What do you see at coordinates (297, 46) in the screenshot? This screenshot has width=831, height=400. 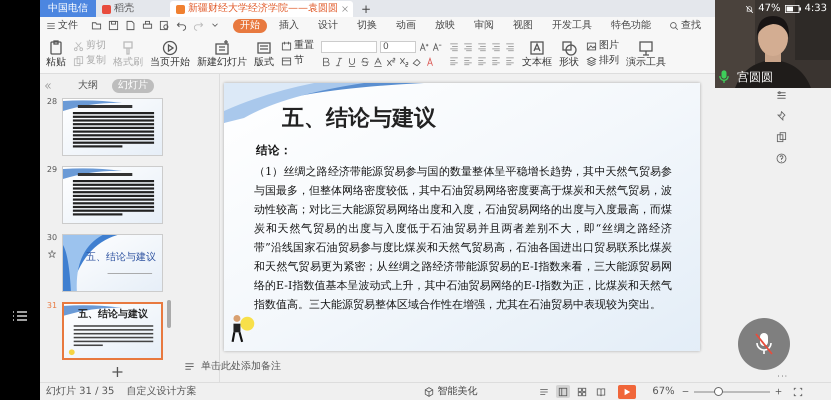 I see `ribbon-button: 重置` at bounding box center [297, 46].